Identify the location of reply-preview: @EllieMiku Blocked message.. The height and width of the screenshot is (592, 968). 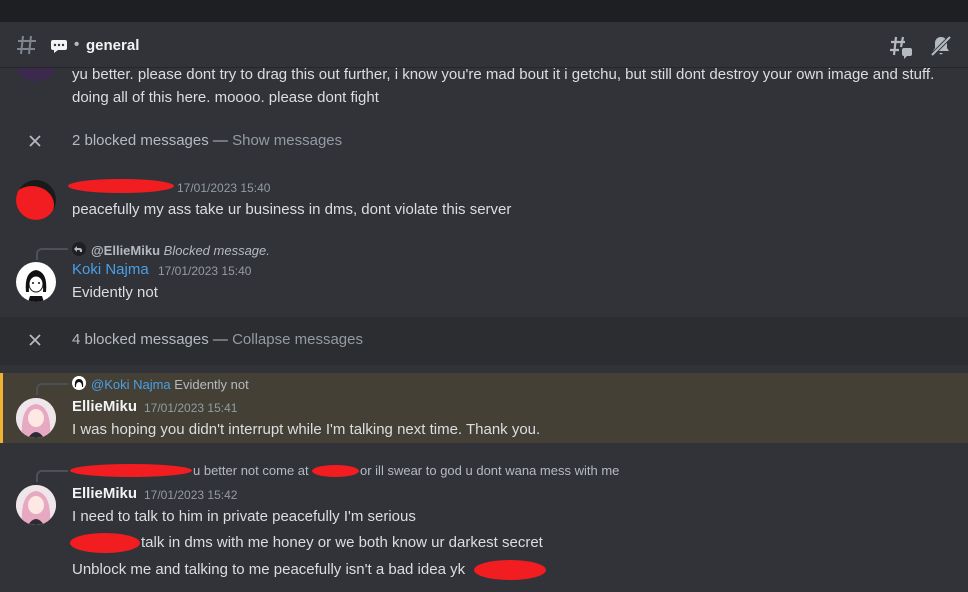
(180, 250).